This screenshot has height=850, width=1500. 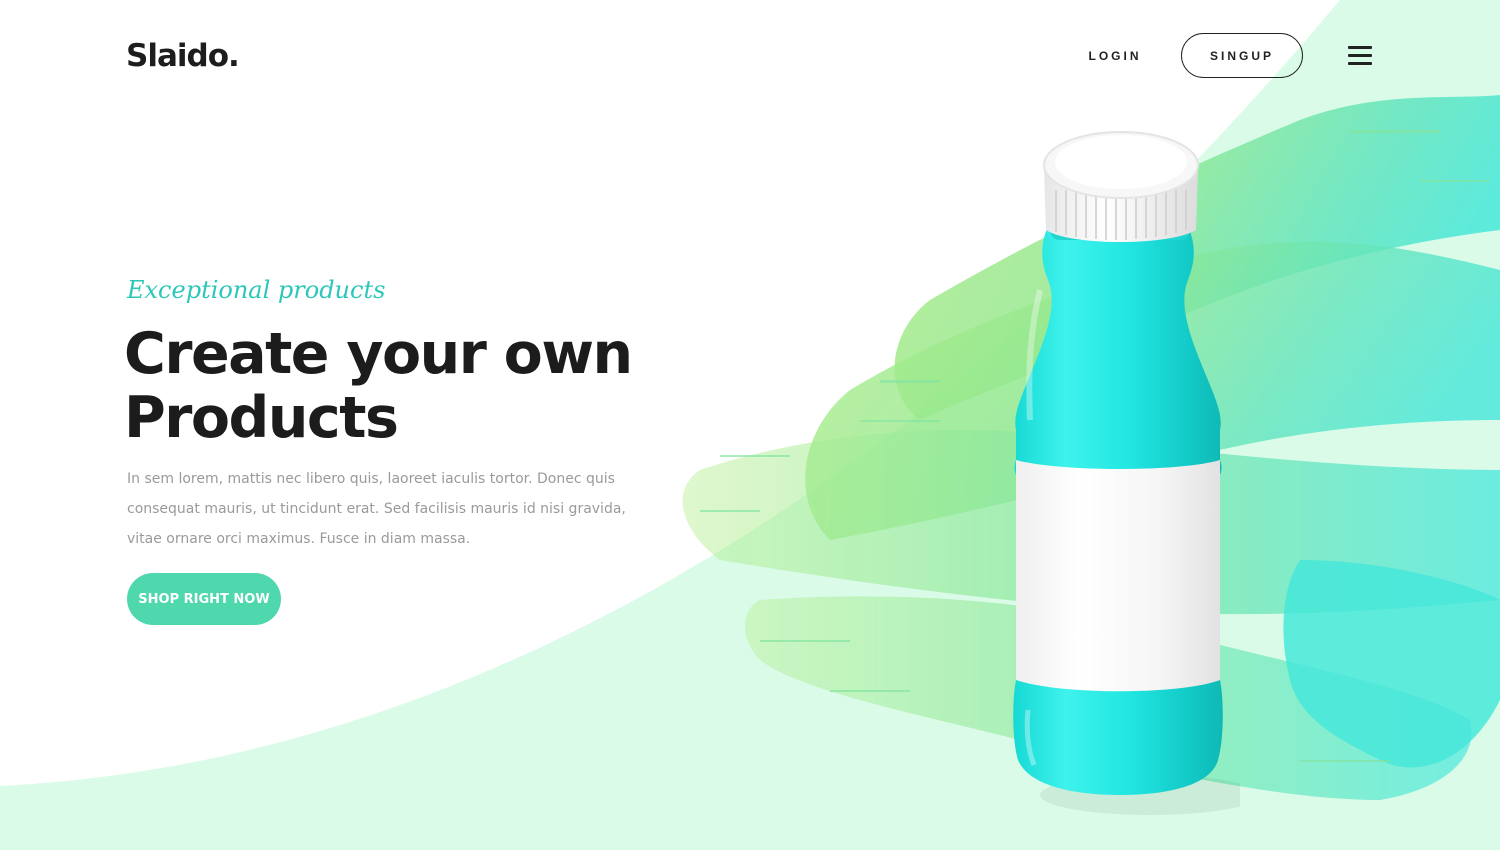 What do you see at coordinates (261, 418) in the screenshot?
I see `hero-headline-line-2: Products` at bounding box center [261, 418].